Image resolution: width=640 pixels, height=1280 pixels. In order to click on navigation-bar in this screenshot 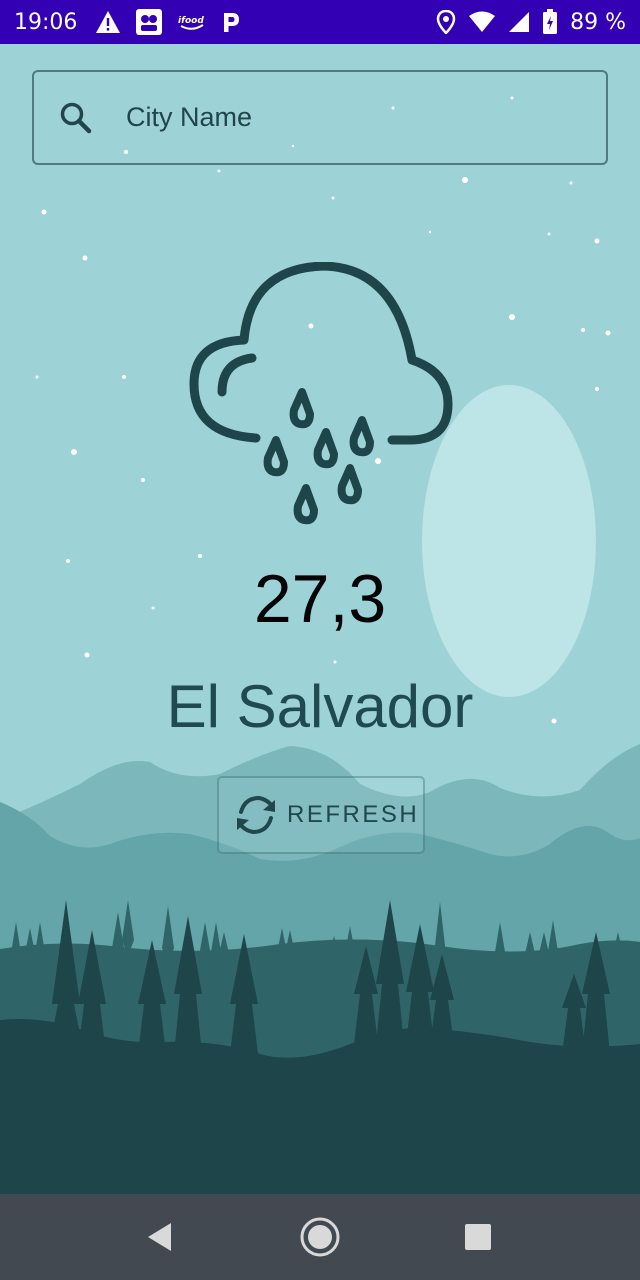, I will do `click(320, 1237)`.